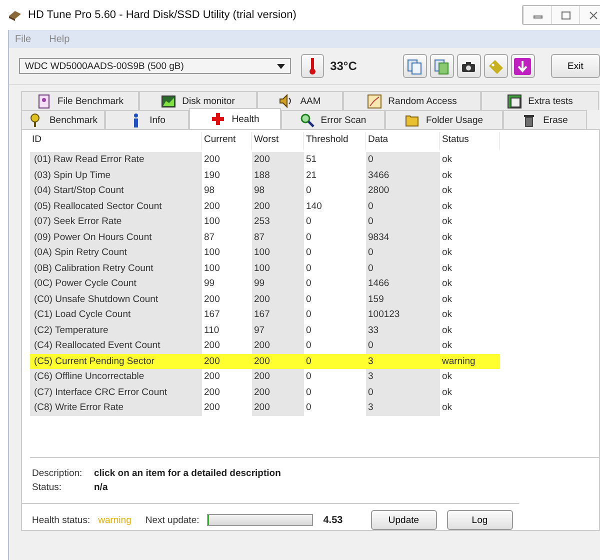 Image resolution: width=600 pixels, height=560 pixels. I want to click on table-cell: 140, so click(335, 206).